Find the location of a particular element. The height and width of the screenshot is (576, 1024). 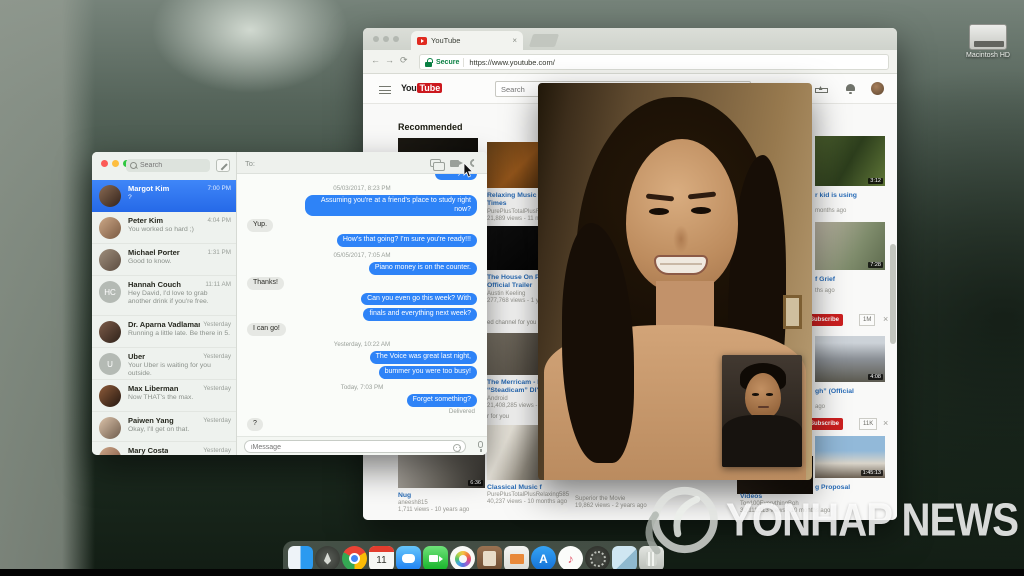

chat-timestamp: Today, 7:03 PM is located at coordinates (362, 387).